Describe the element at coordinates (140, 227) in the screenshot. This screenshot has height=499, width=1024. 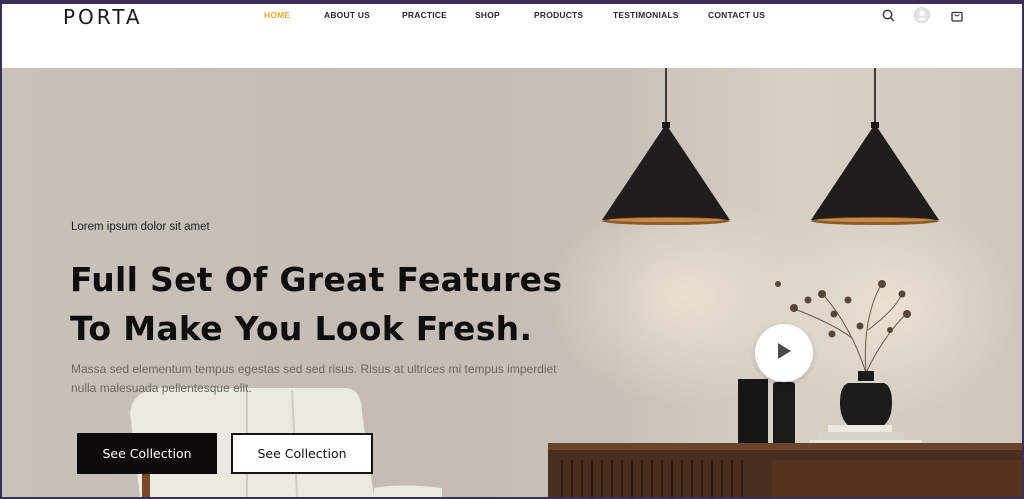
I see `hero-eyebrow: Lorem ipsum dolor sit amet` at that location.